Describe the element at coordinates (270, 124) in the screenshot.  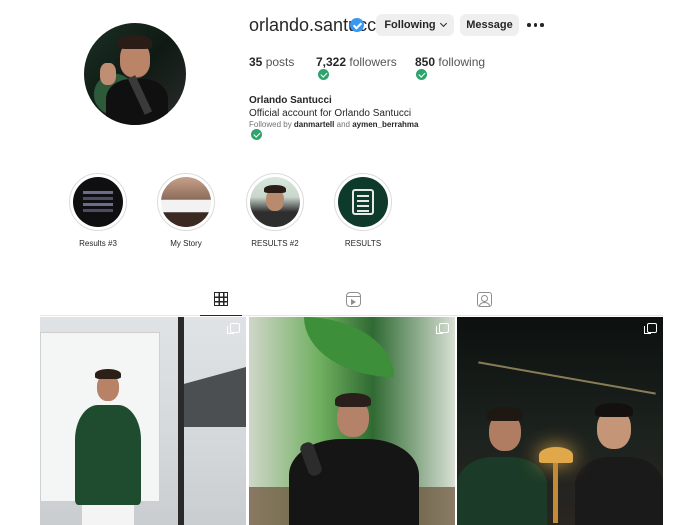
I see `followed-by-prefix: Followed by` at that location.